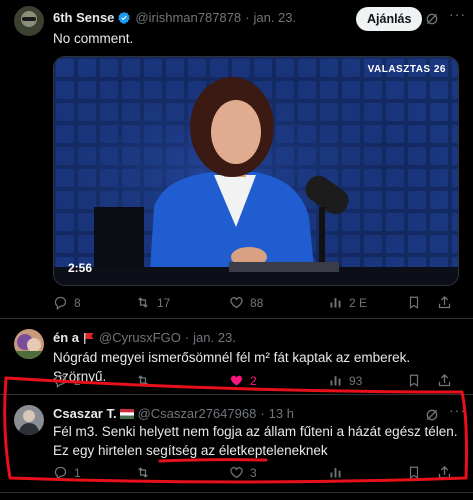 This screenshot has width=473, height=500. What do you see at coordinates (93, 38) in the screenshot?
I see `post-text: No comment.` at bounding box center [93, 38].